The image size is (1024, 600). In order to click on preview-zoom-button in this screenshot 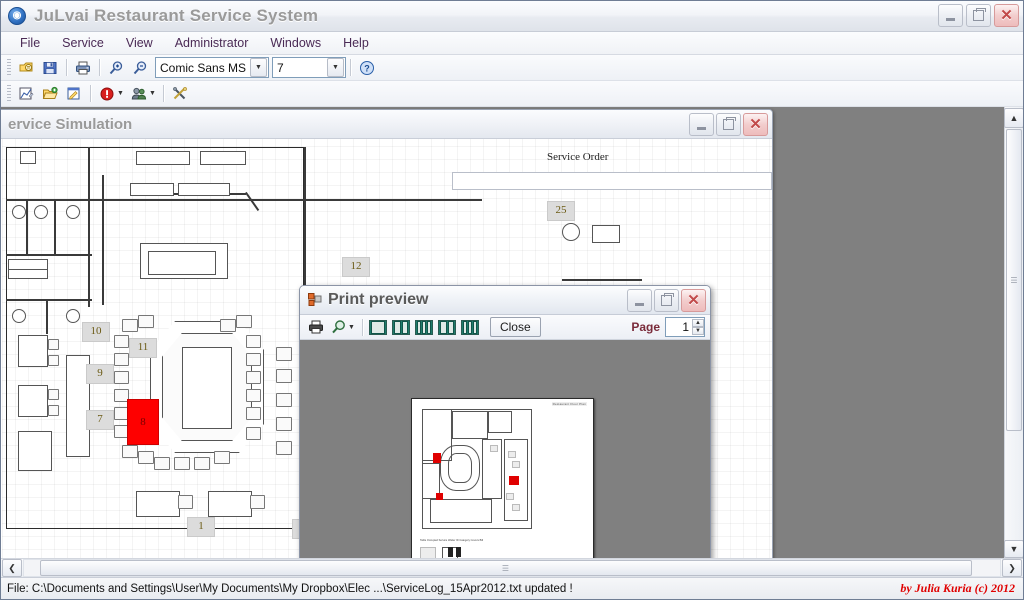, I will do `click(338, 327)`.